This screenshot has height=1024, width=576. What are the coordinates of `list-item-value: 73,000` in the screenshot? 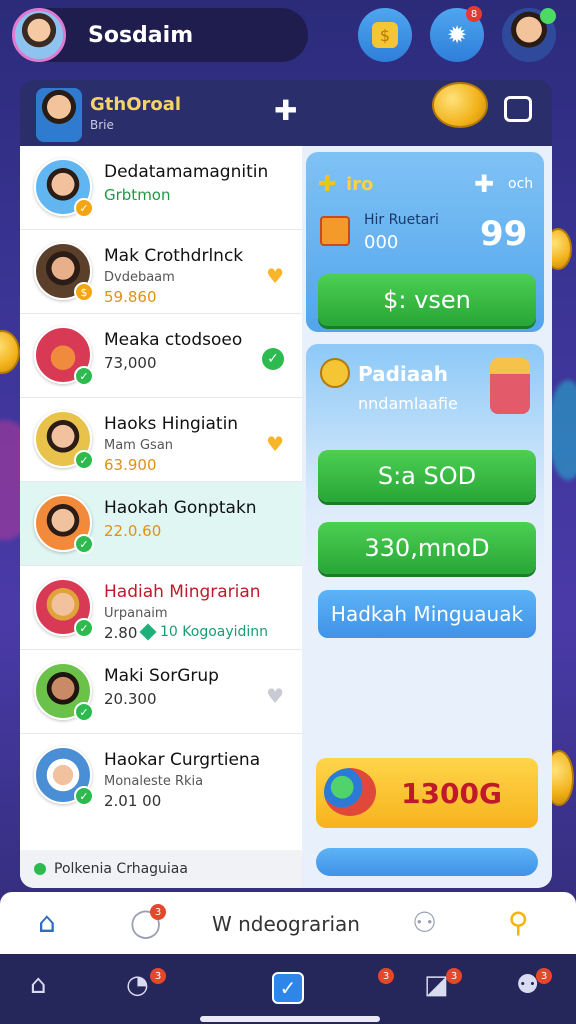 It's located at (130, 363).